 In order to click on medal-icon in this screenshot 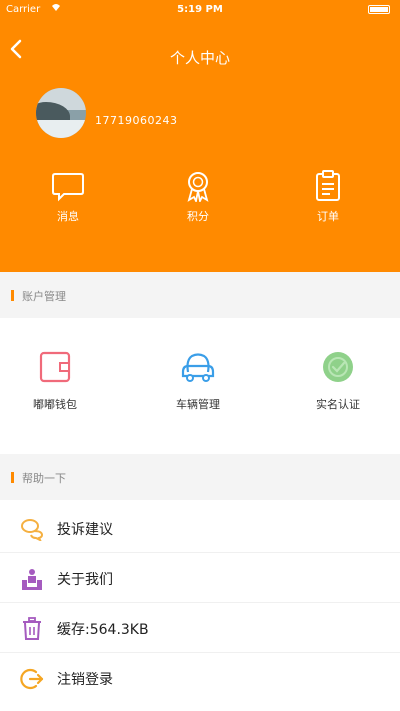, I will do `click(198, 187)`.